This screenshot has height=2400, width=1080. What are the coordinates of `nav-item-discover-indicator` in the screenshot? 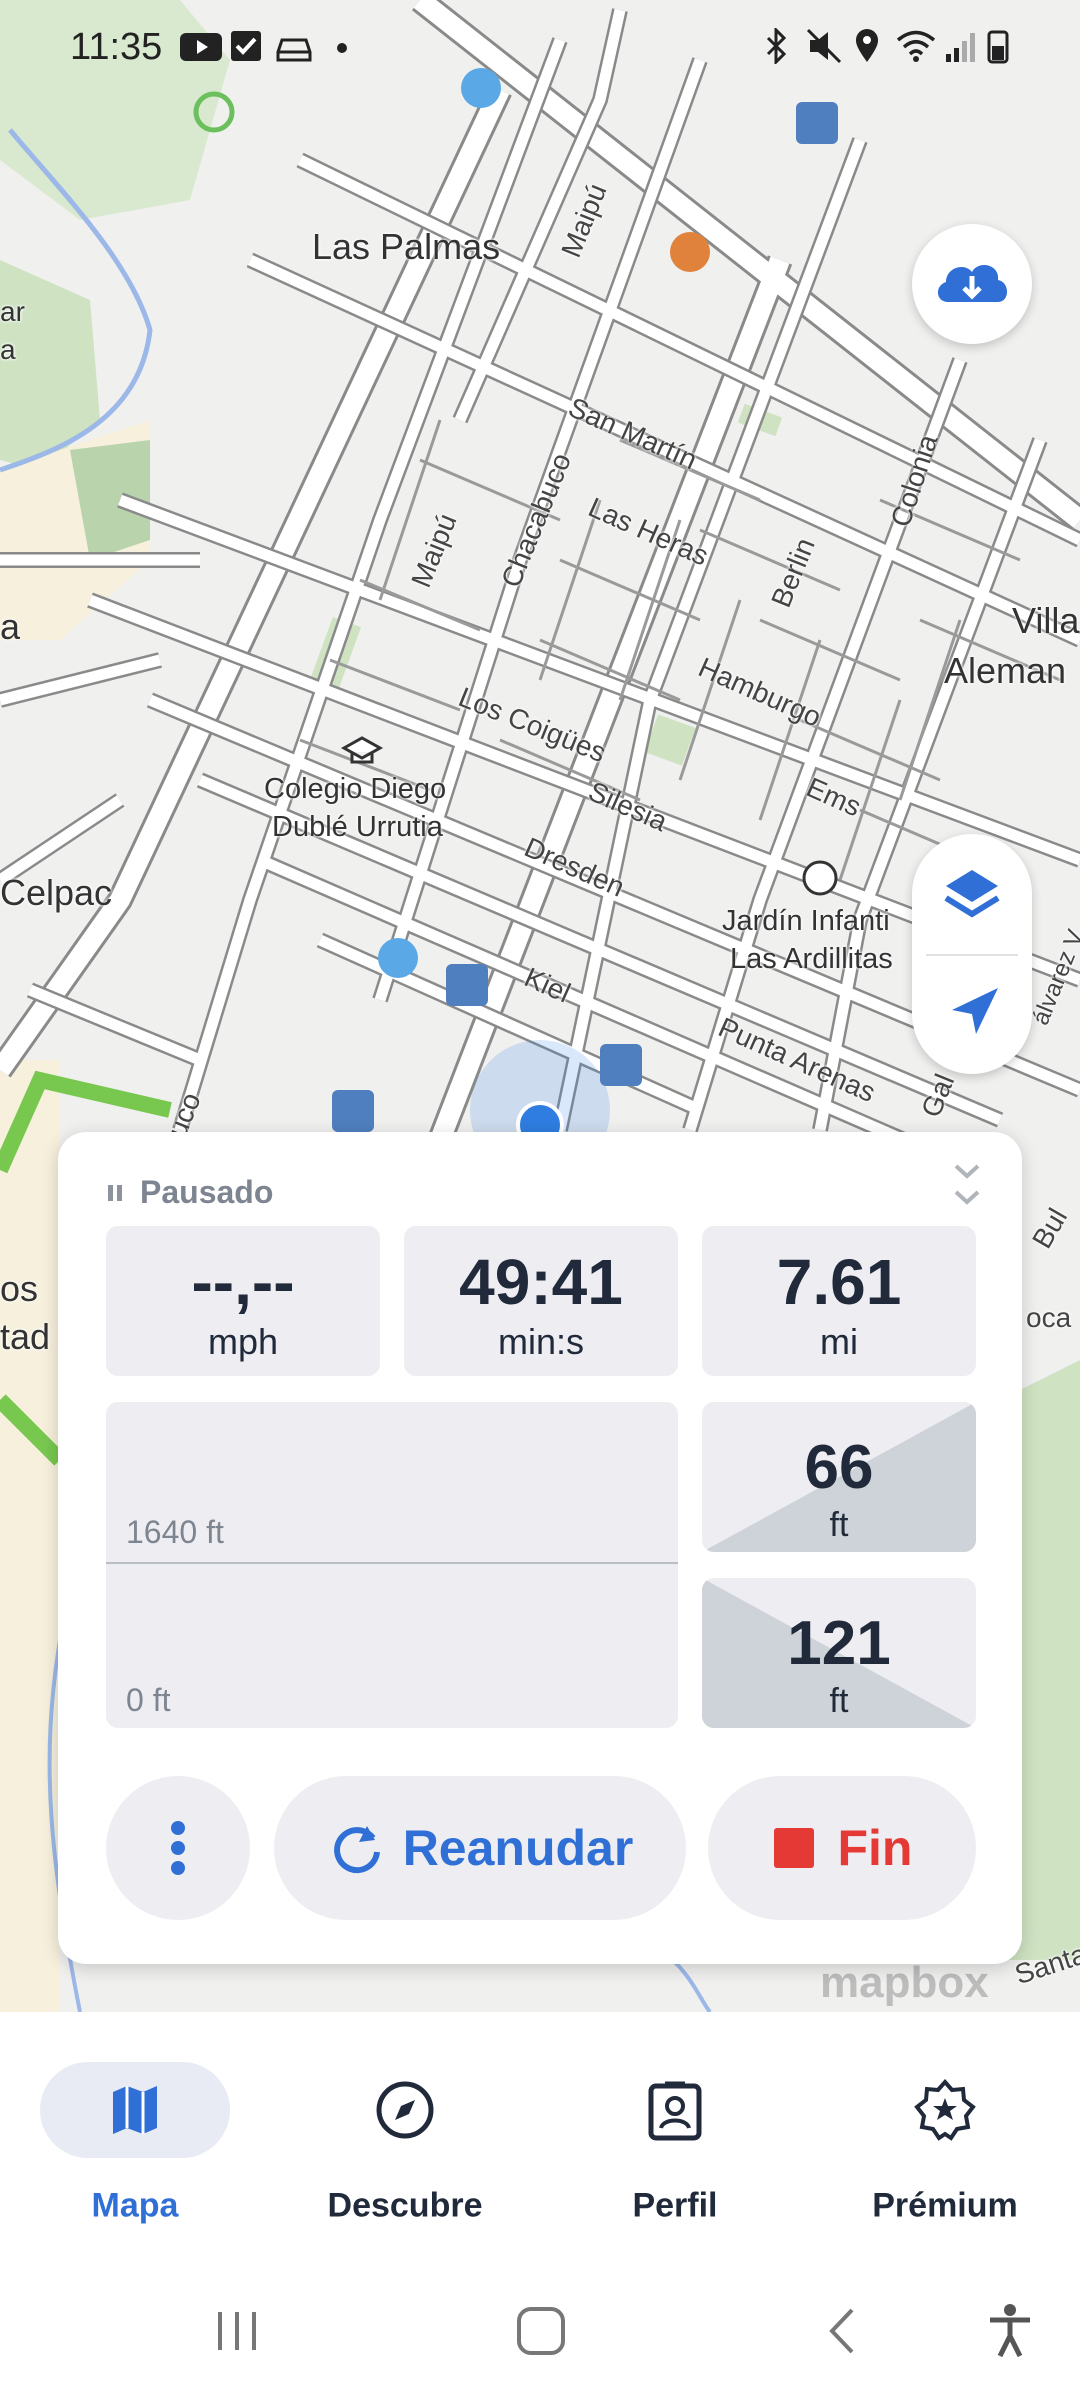 It's located at (405, 2110).